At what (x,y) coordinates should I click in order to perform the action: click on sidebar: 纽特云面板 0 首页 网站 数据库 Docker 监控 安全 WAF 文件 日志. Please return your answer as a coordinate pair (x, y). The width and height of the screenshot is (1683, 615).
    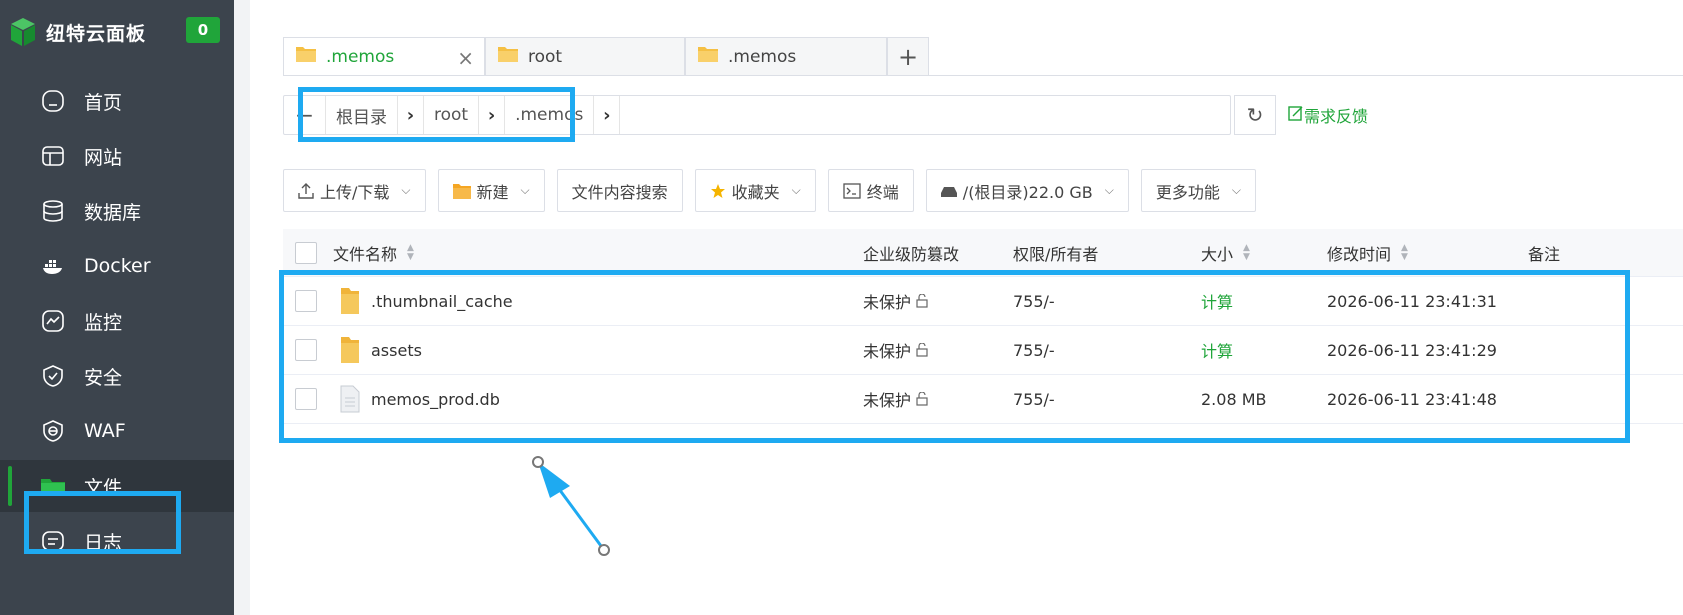
    Looking at the image, I should click on (117, 307).